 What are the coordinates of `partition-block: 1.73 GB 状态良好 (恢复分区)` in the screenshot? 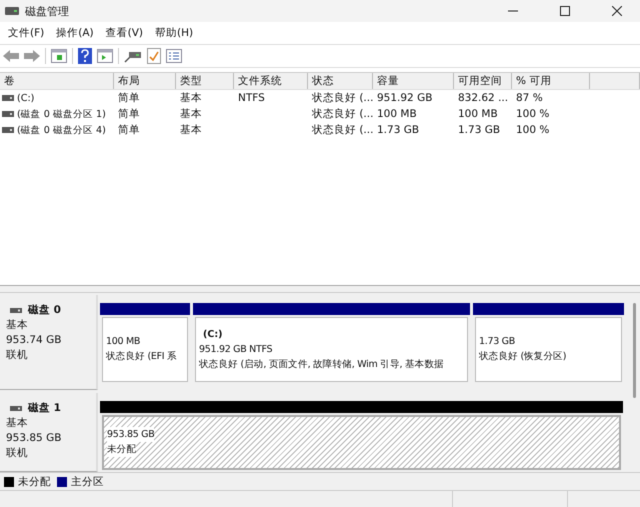 It's located at (548, 343).